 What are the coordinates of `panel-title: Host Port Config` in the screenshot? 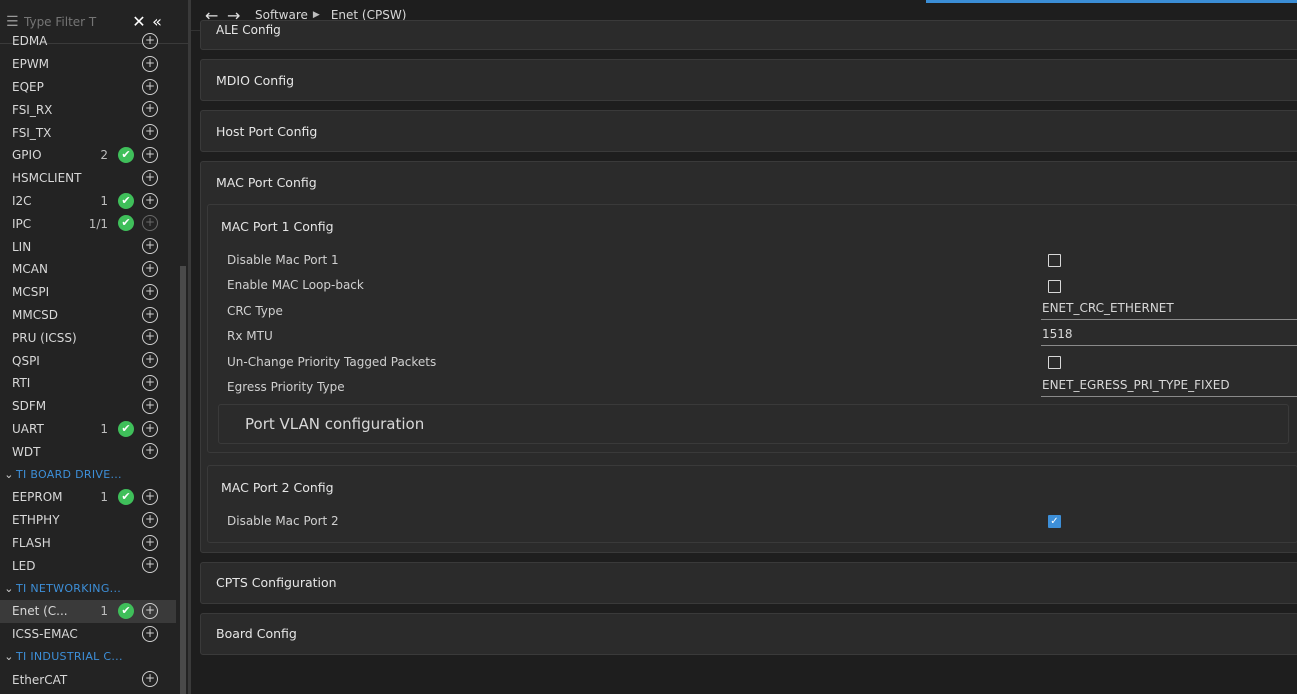 It's located at (267, 131).